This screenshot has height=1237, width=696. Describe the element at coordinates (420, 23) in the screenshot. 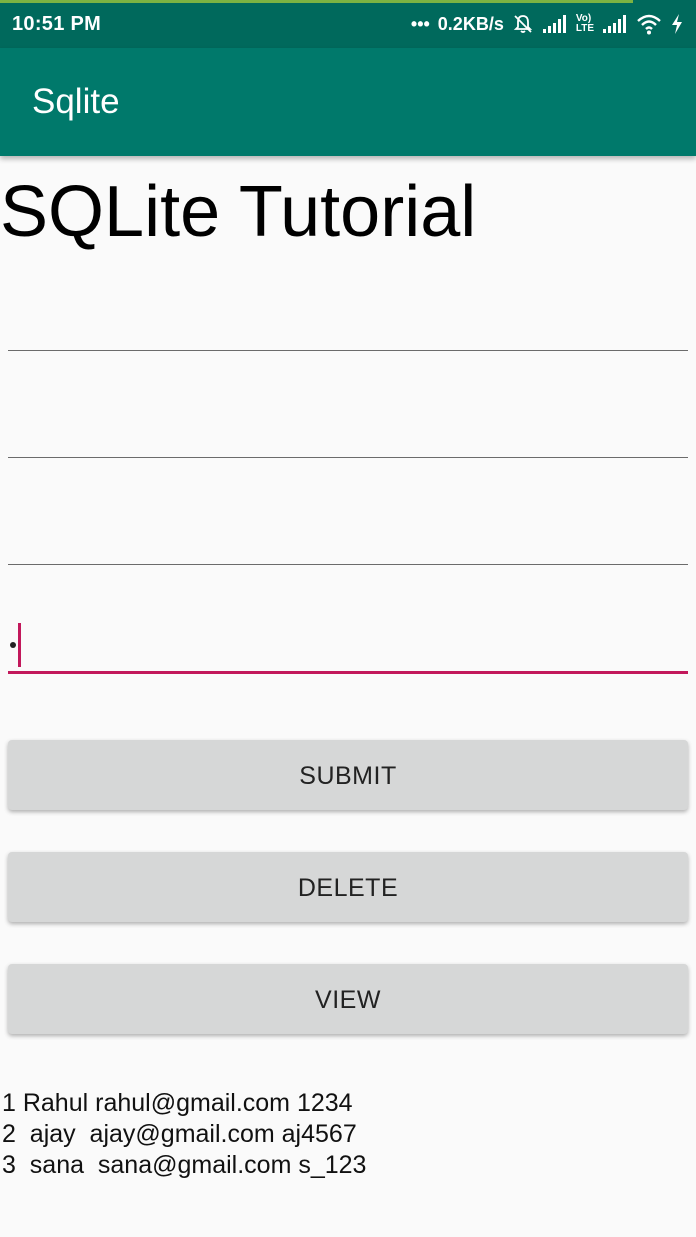

I see `overflow-dots: •••` at that location.